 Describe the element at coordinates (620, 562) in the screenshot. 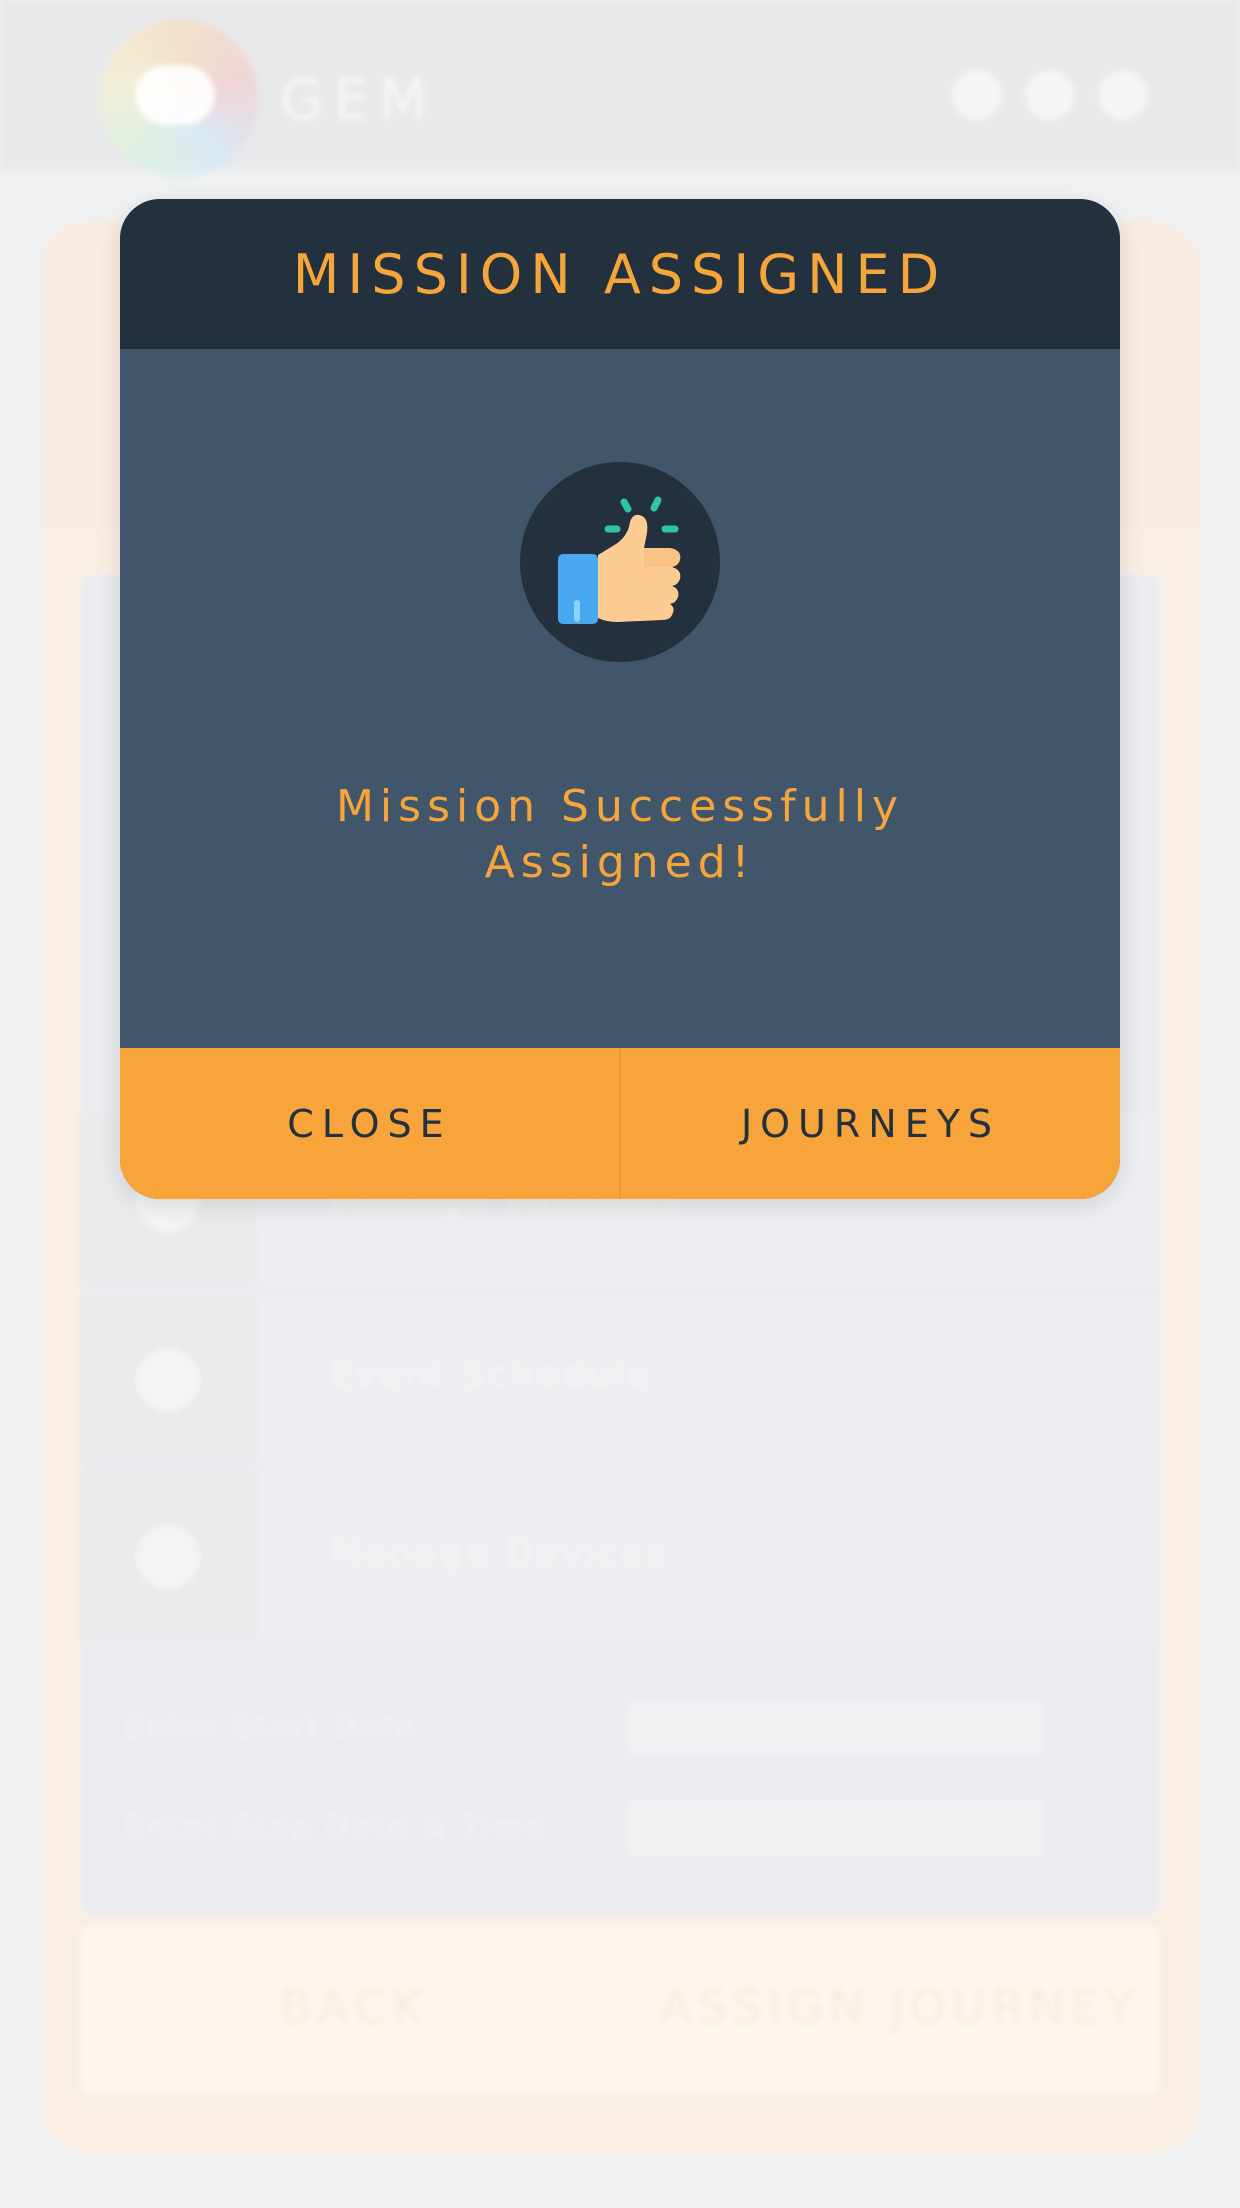

I see `thumbs-up-icon` at that location.